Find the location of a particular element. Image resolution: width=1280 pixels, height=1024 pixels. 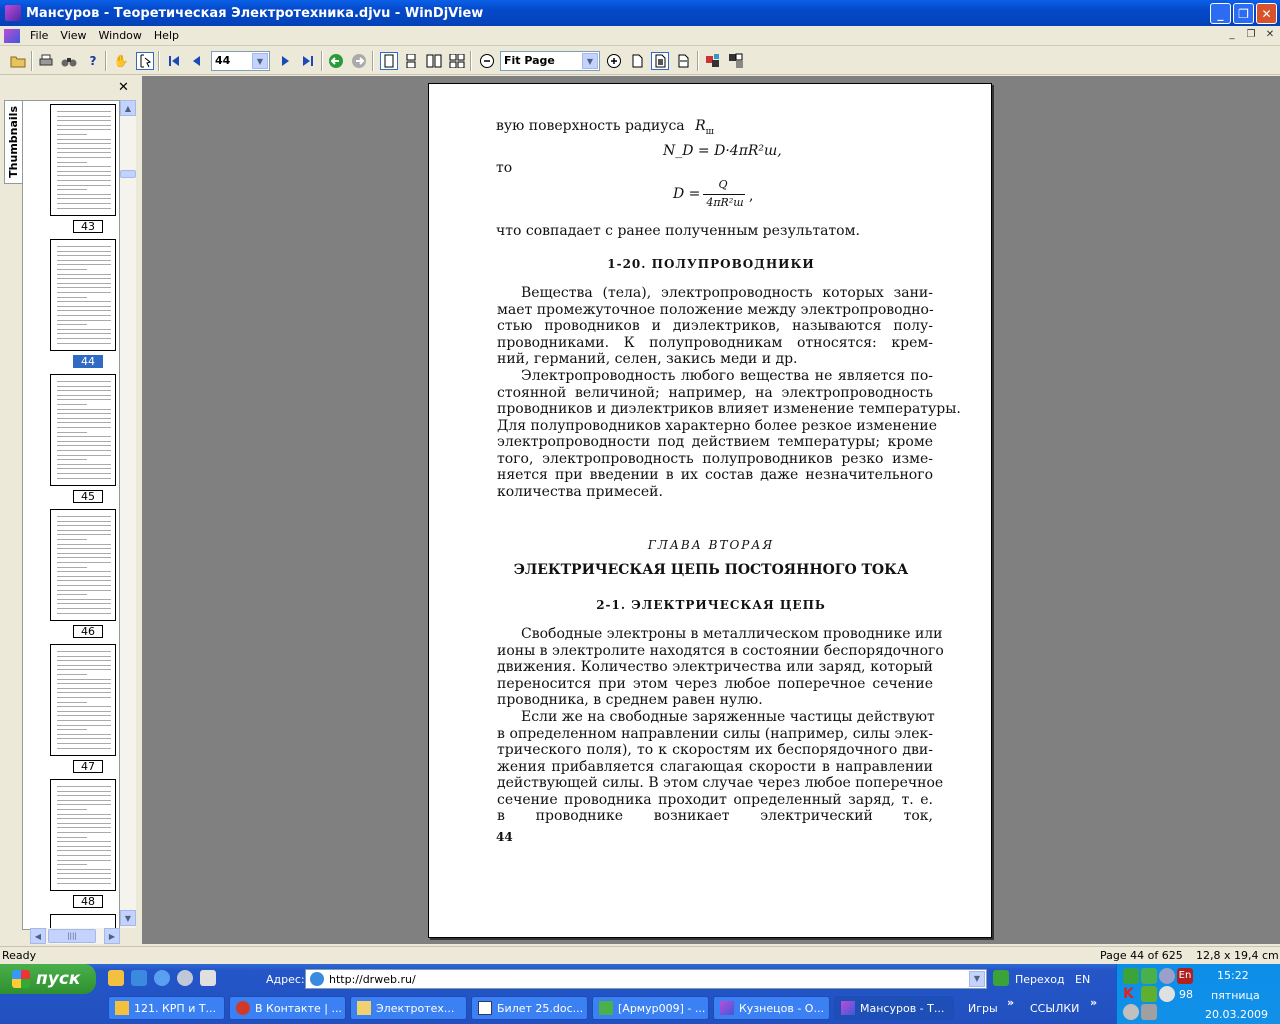

address-label: Адрес: is located at coordinates (285, 979).